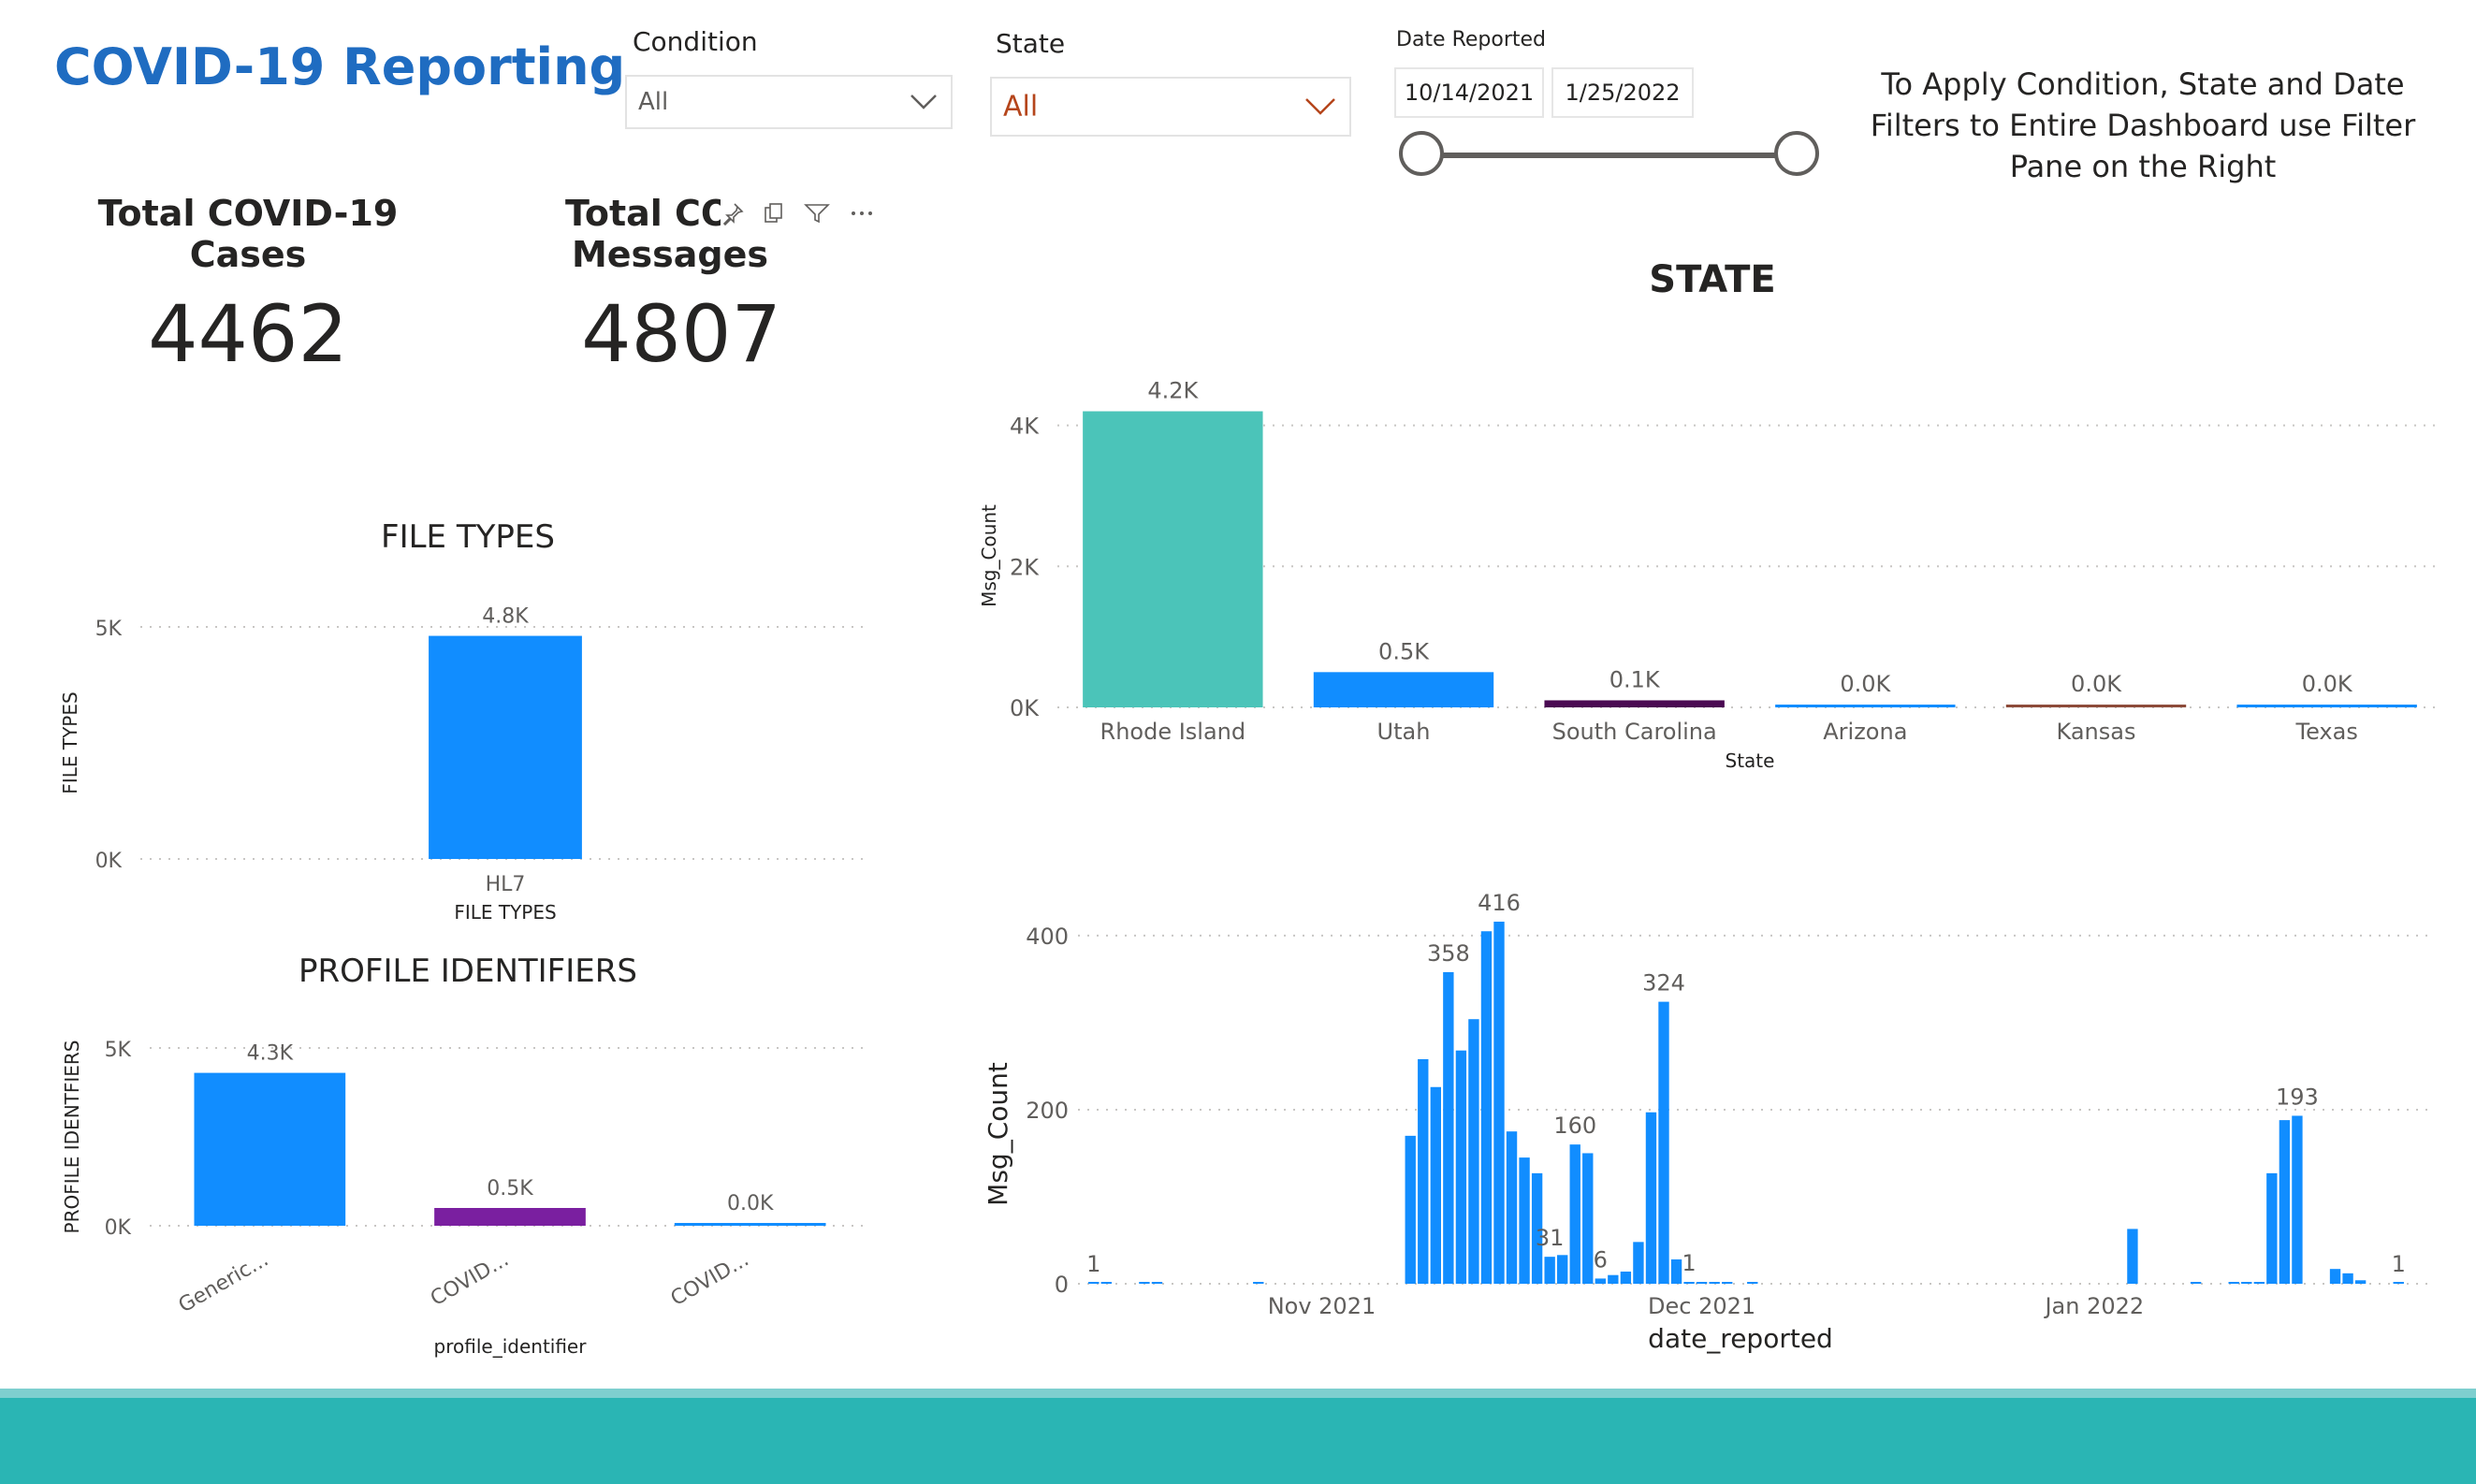 This screenshot has width=2476, height=1484. What do you see at coordinates (862, 213) in the screenshot?
I see `more-options-icon` at bounding box center [862, 213].